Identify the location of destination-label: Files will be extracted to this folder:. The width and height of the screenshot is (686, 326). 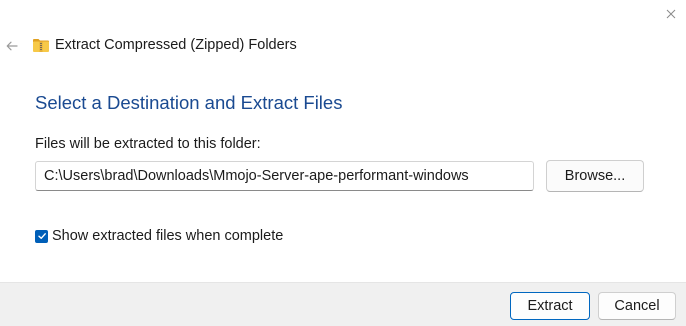
(148, 144).